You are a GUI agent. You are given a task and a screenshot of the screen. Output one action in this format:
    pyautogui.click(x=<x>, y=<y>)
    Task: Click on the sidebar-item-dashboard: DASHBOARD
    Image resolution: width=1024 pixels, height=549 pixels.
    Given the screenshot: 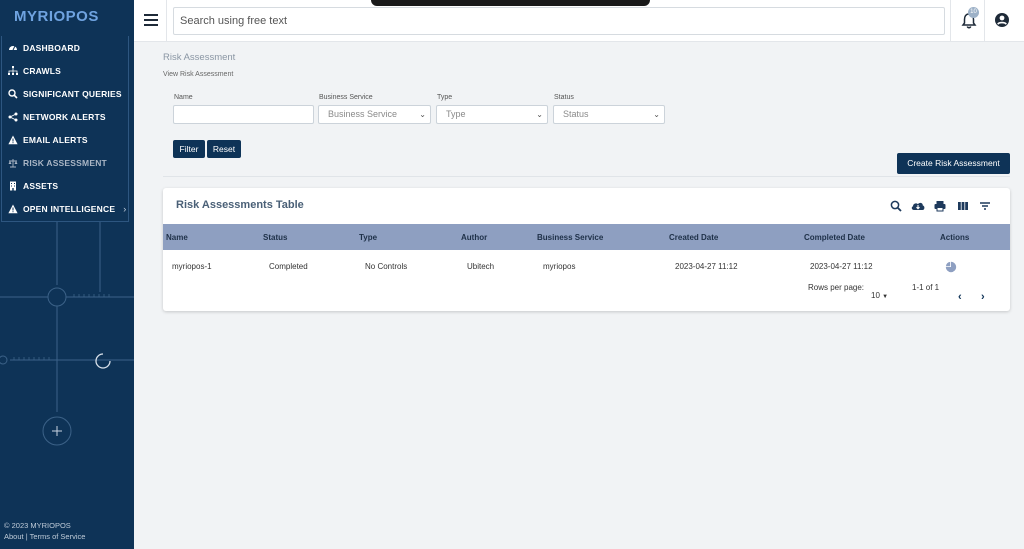 What is the action you would take?
    pyautogui.click(x=65, y=47)
    